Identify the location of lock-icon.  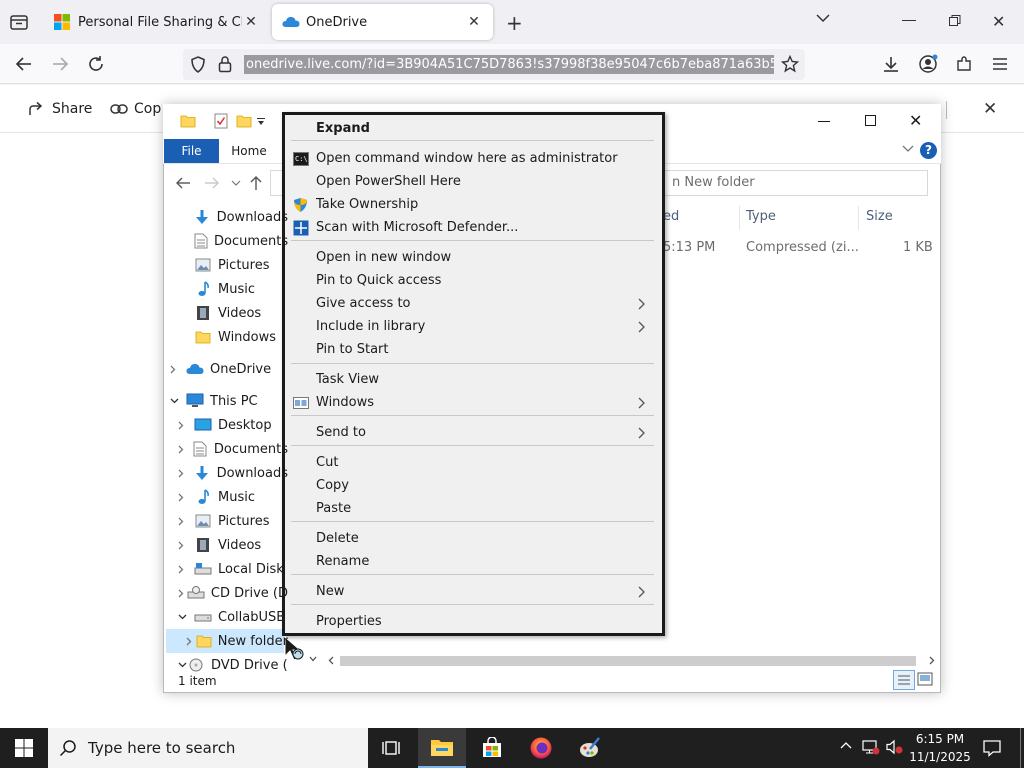
(225, 64).